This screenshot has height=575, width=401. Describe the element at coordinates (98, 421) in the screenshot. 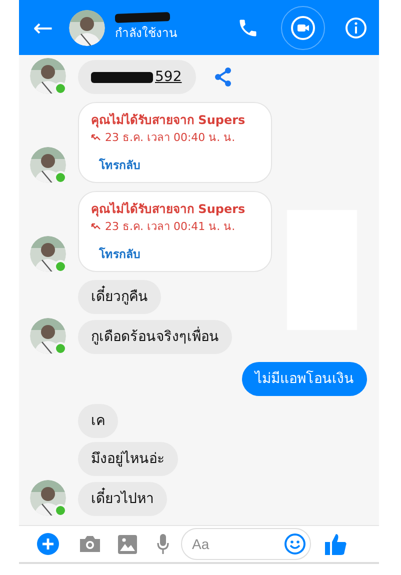

I see `message-bubble: เค` at that location.